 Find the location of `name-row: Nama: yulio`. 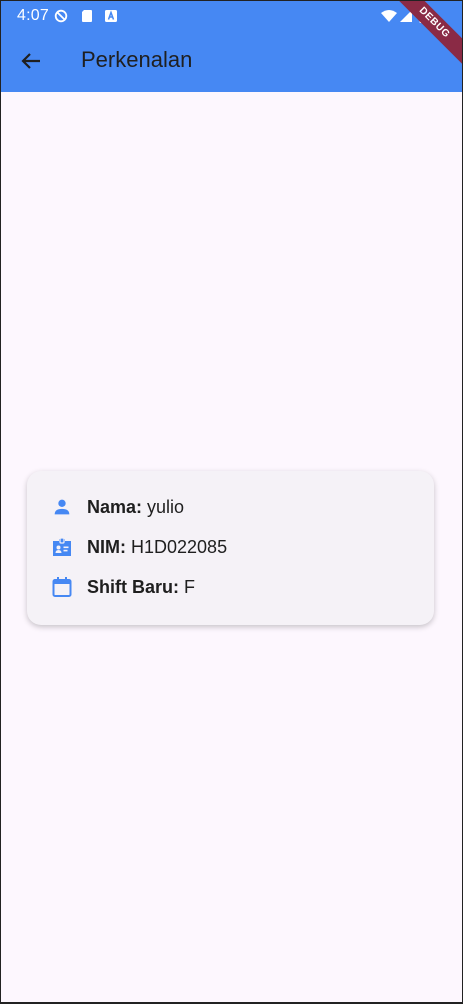

name-row: Nama: yulio is located at coordinates (116, 507).